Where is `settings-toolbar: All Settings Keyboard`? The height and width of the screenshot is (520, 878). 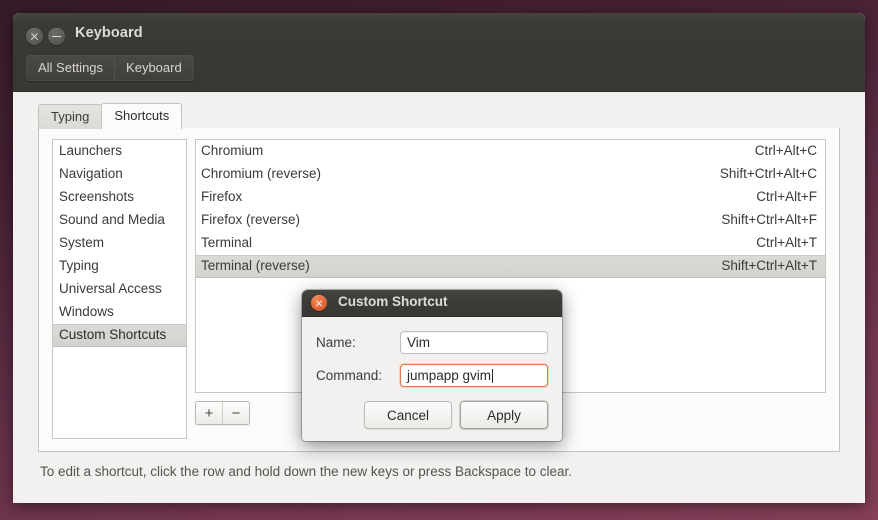 settings-toolbar: All Settings Keyboard is located at coordinates (110, 68).